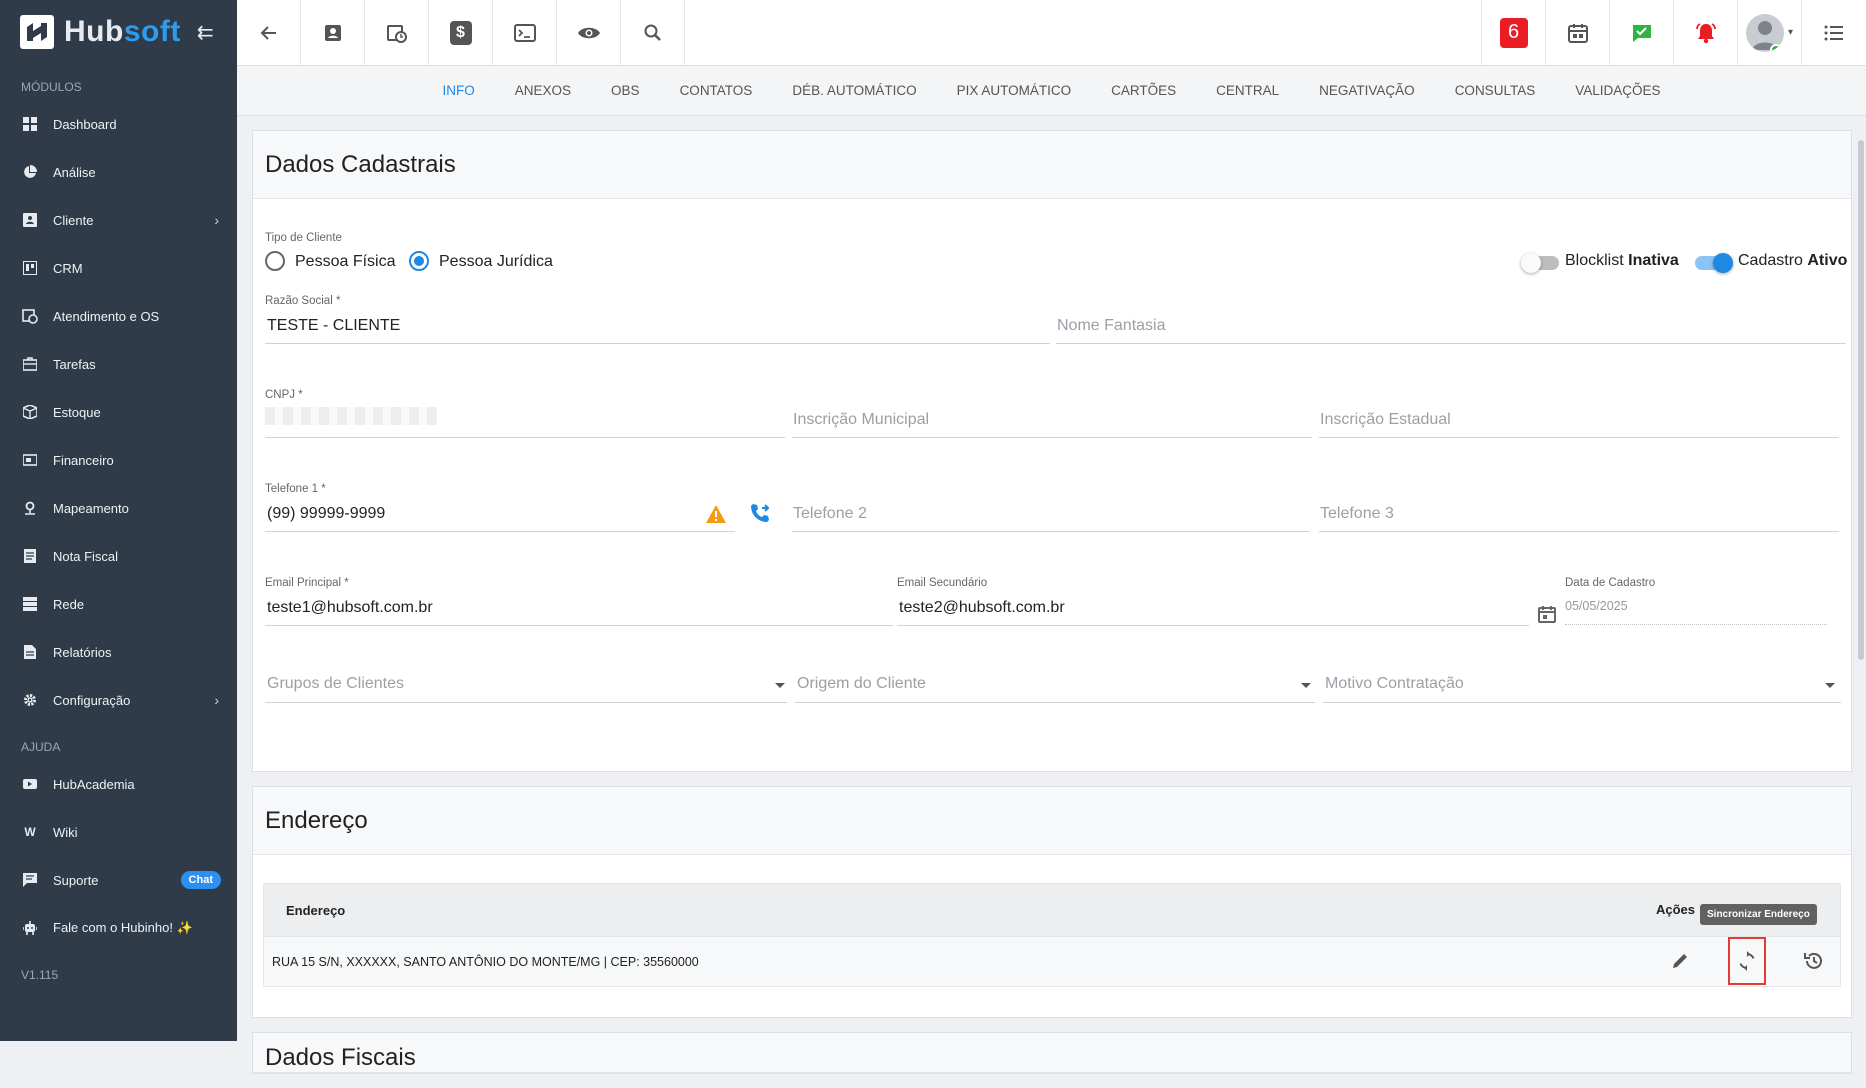 This screenshot has width=1866, height=1088. I want to click on alerts-button, so click(1706, 32).